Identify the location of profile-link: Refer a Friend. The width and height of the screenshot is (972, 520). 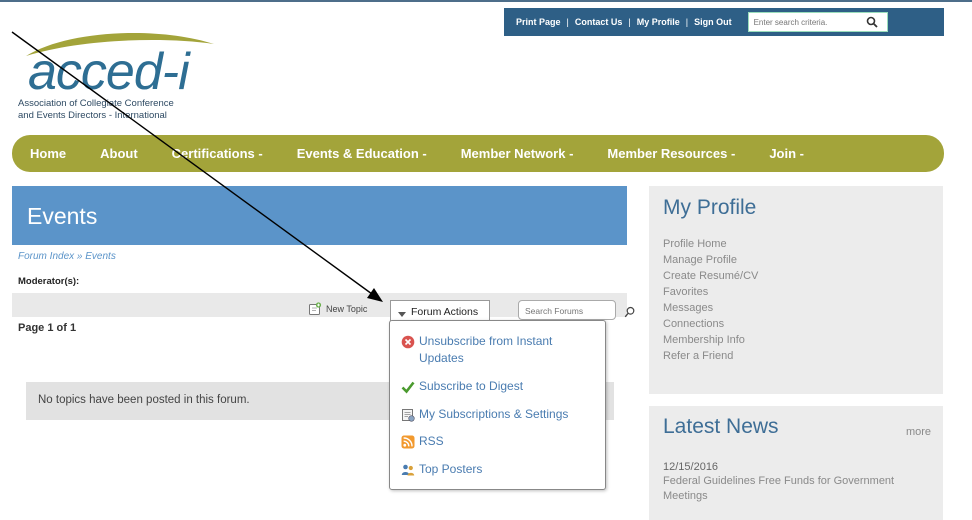
(710, 356).